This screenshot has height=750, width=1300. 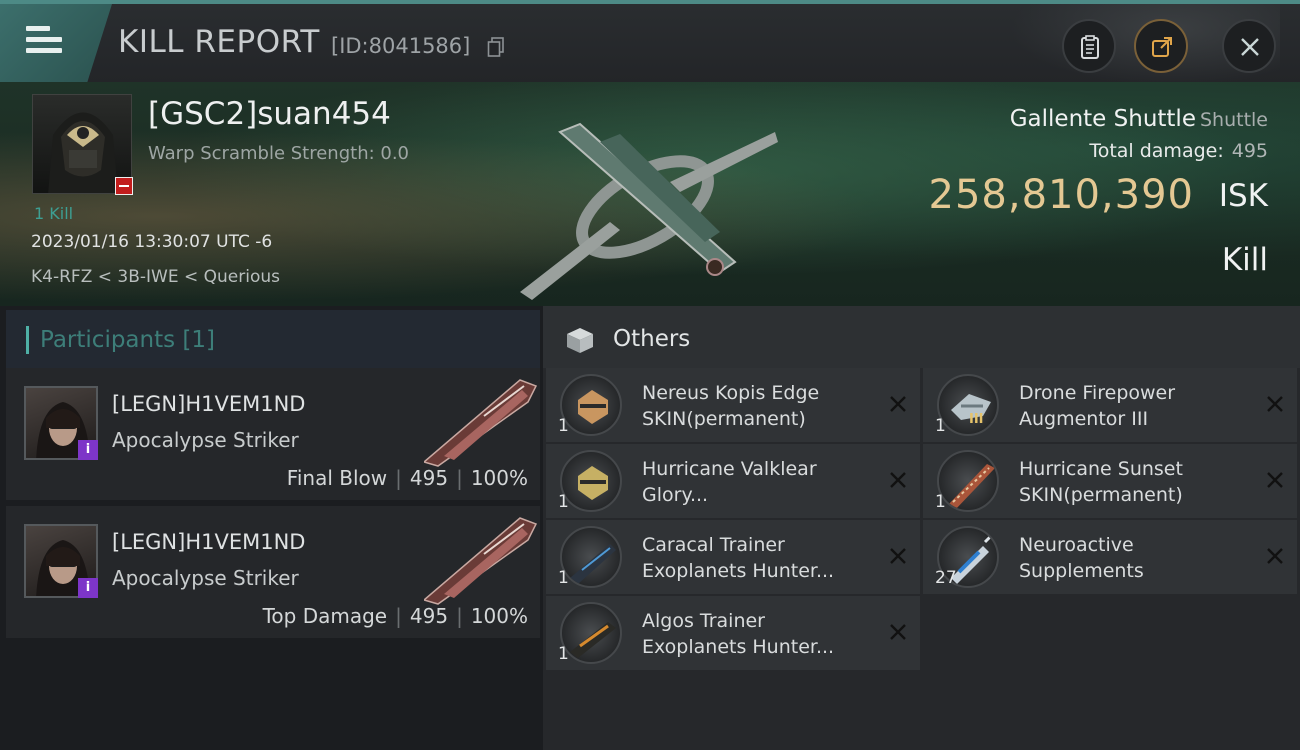 What do you see at coordinates (650, 43) in the screenshot?
I see `header-bar: KILL REPORT [ID:8041586]` at bounding box center [650, 43].